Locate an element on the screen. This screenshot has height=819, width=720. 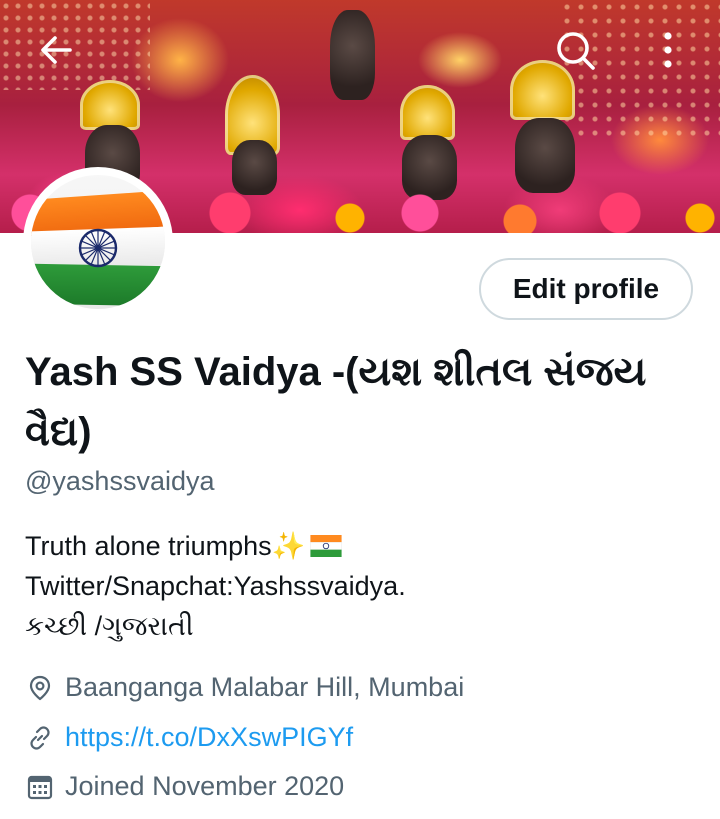
bio-line: Twitter/Snapchat:Yashssvaidya. is located at coordinates (215, 586).